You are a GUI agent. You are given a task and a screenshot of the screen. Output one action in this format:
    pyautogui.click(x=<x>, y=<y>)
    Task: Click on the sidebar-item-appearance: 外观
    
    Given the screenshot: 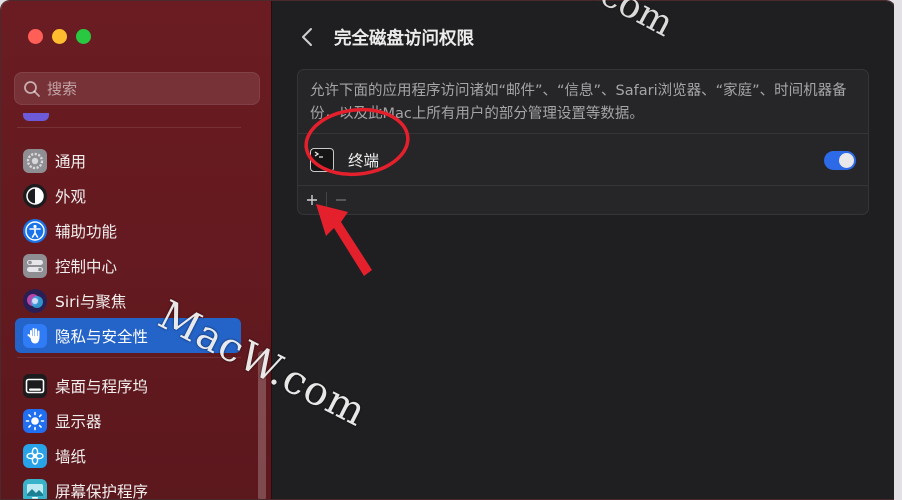 What is the action you would take?
    pyautogui.click(x=128, y=195)
    